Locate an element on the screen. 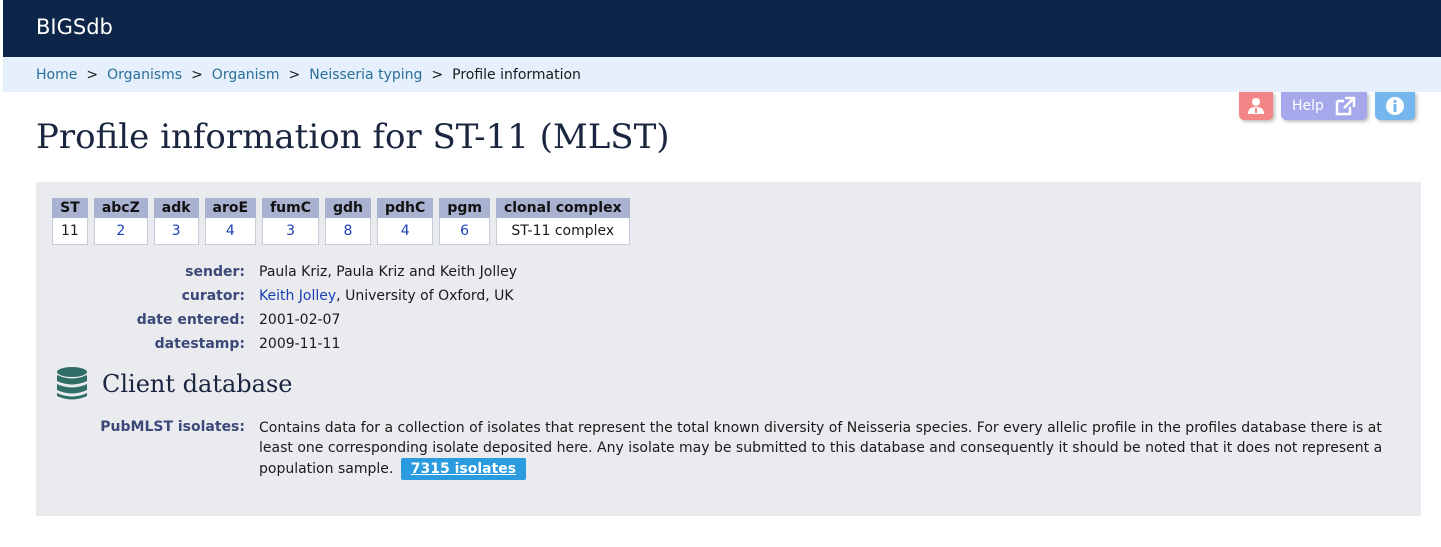  date-entered-value: 2001-02-07 is located at coordinates (300, 320).